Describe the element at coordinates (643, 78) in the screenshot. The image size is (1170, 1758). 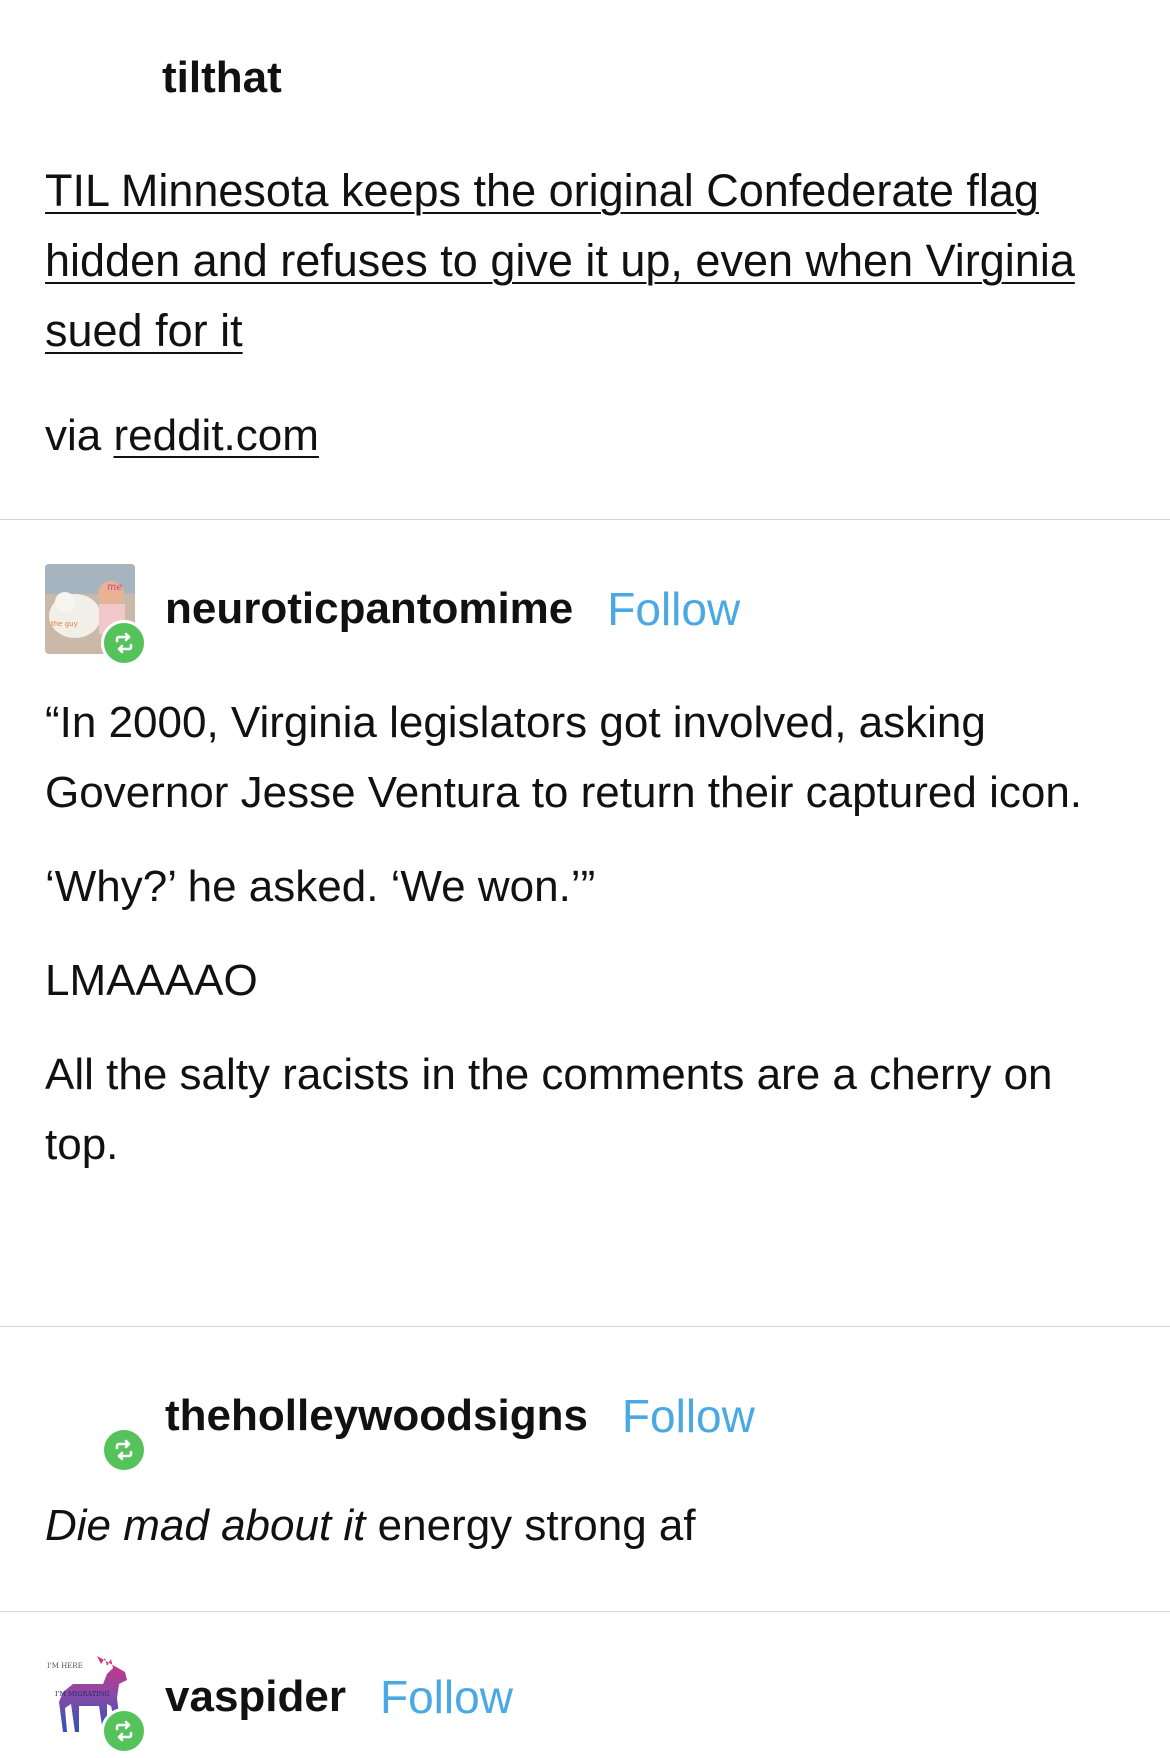
I see `post-username: tilthat` at that location.